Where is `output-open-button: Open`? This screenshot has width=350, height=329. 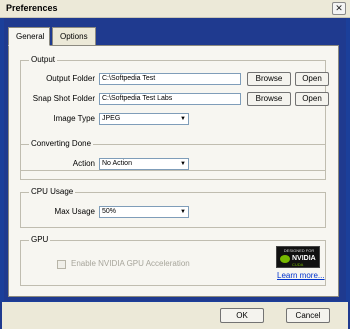
output-open-button: Open is located at coordinates (312, 79).